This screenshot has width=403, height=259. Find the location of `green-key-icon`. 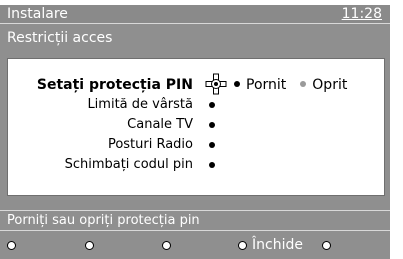

green-key-icon is located at coordinates (89, 245).